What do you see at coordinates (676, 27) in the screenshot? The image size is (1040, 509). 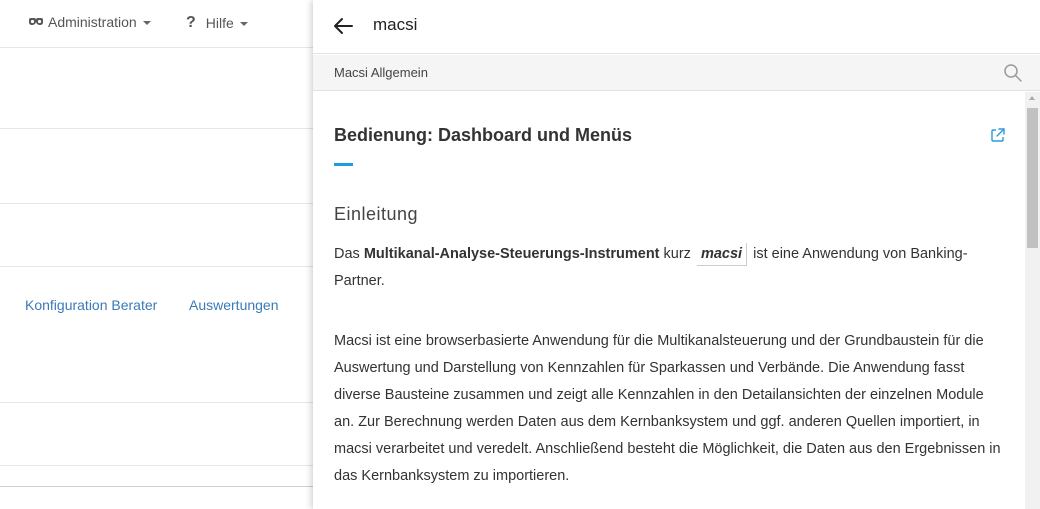 I see `panel-header: macsi` at bounding box center [676, 27].